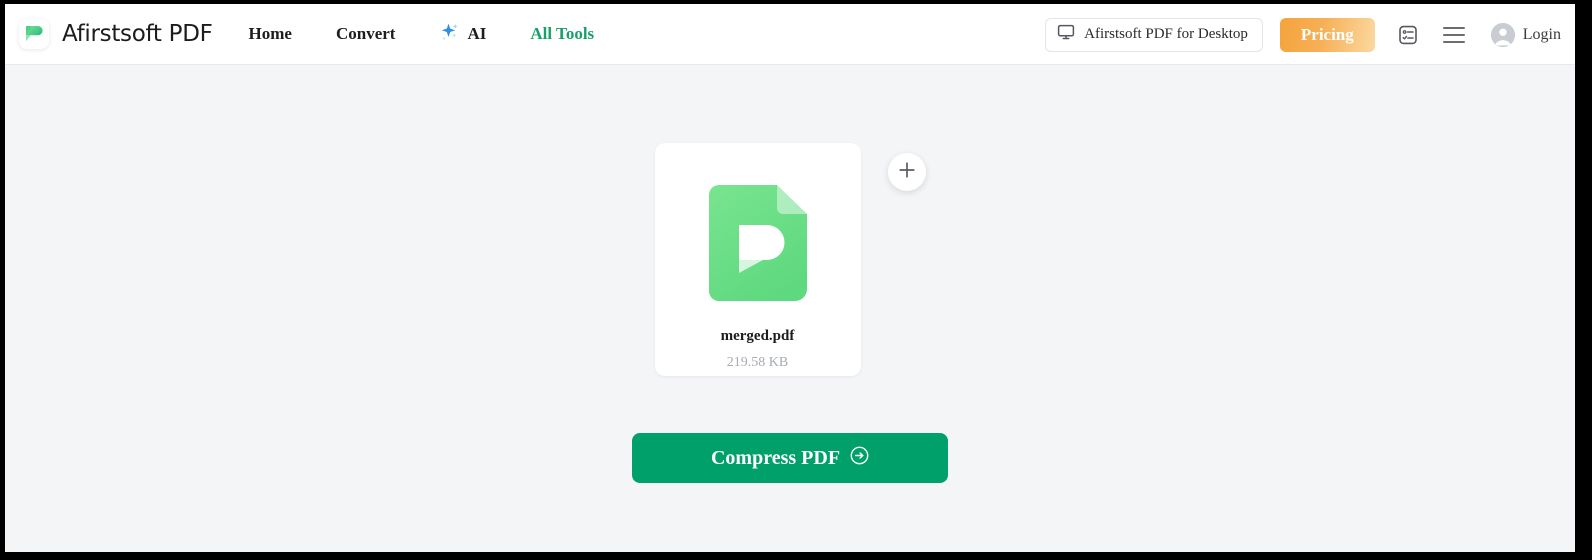  I want to click on primary-action-row: Compress PDF, so click(790, 458).